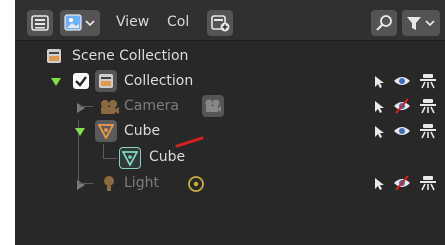 The height and width of the screenshot is (245, 445). I want to click on mesh-data-icon-box, so click(130, 158).